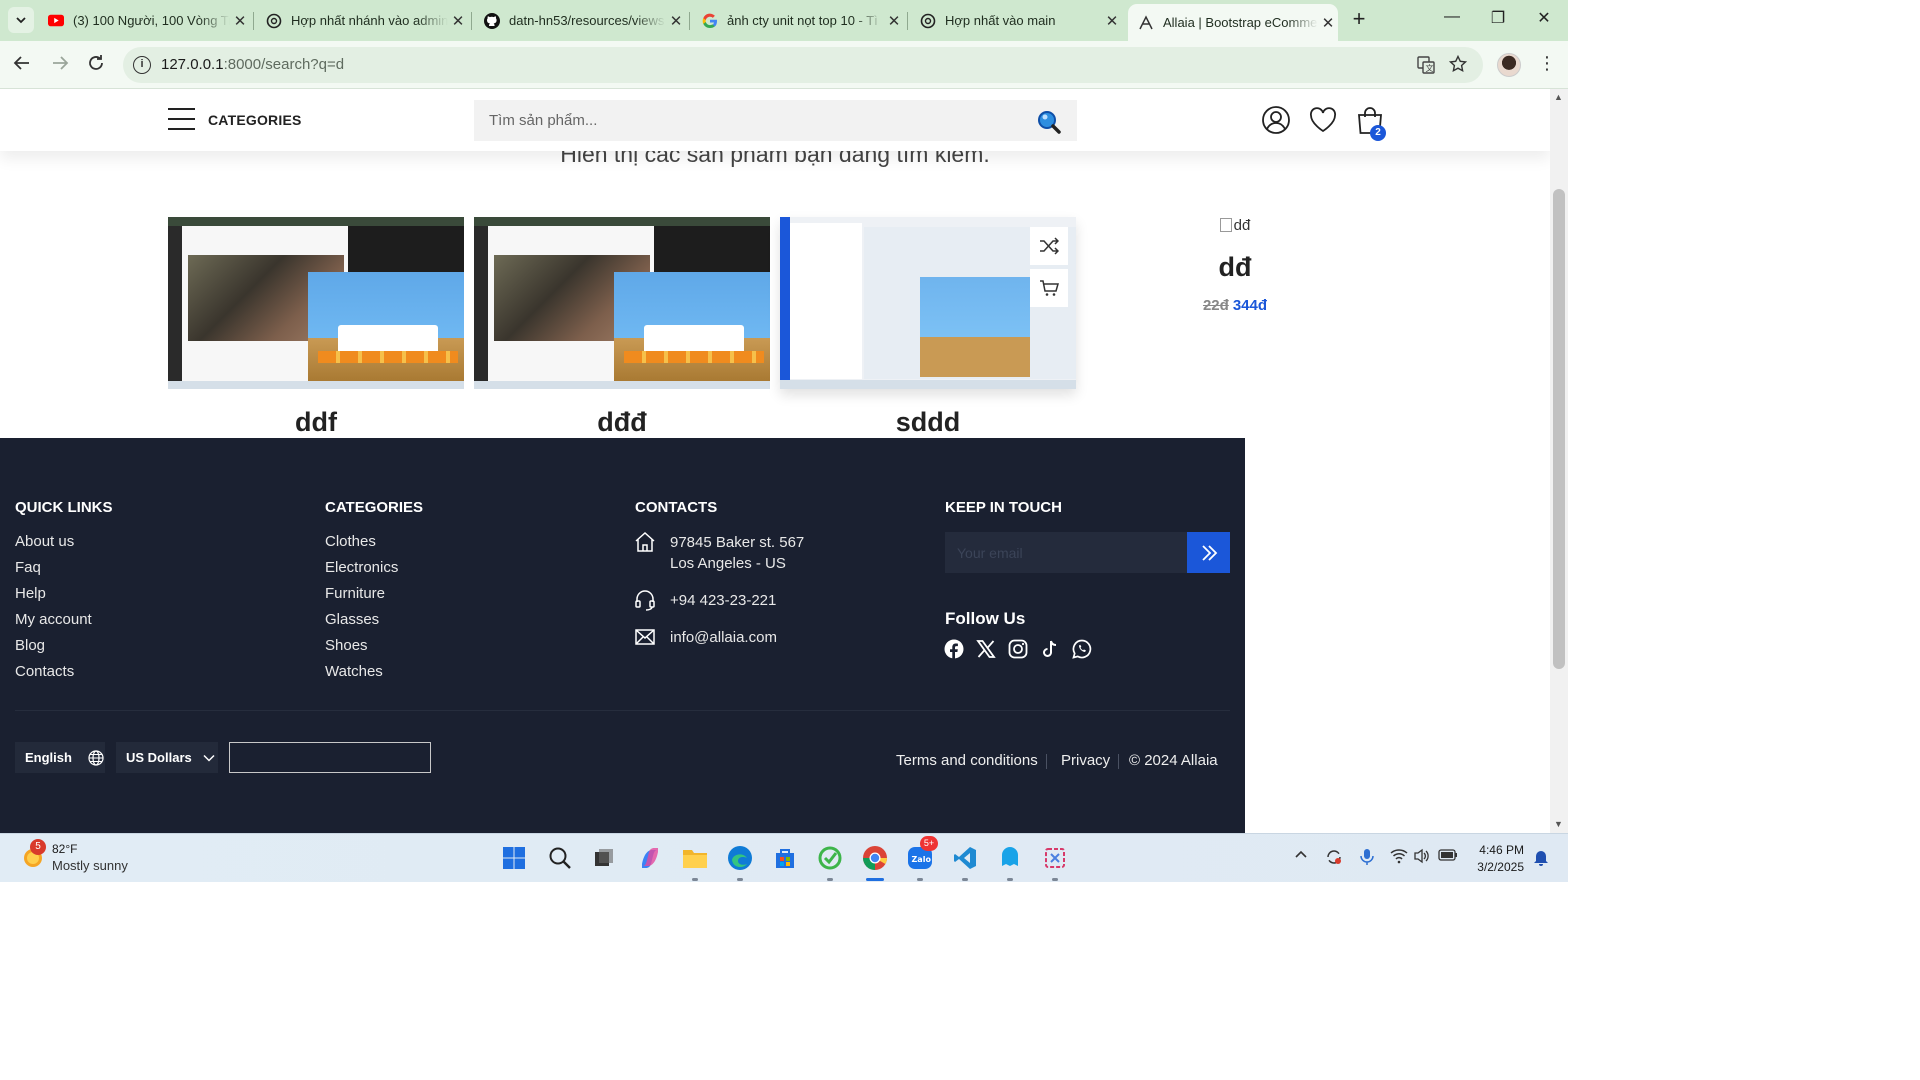  Describe the element at coordinates (1558, 97) in the screenshot. I see `scroll-up-arrow-icon: ▲` at that location.